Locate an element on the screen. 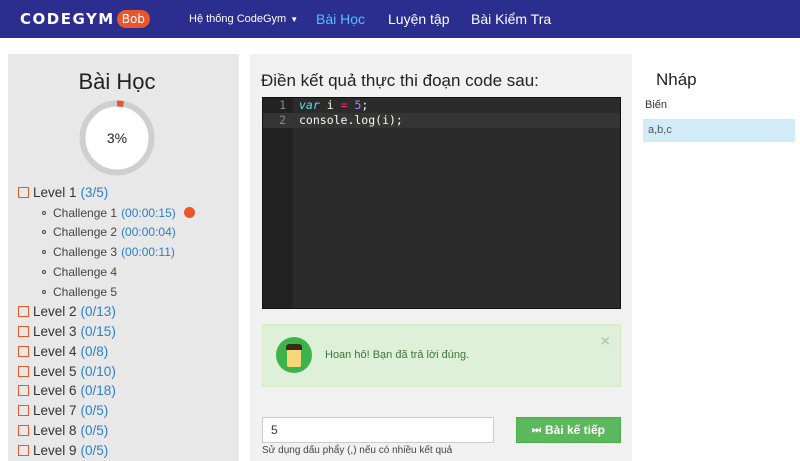 The image size is (800, 461). level-label: Level 5 is located at coordinates (55, 371).